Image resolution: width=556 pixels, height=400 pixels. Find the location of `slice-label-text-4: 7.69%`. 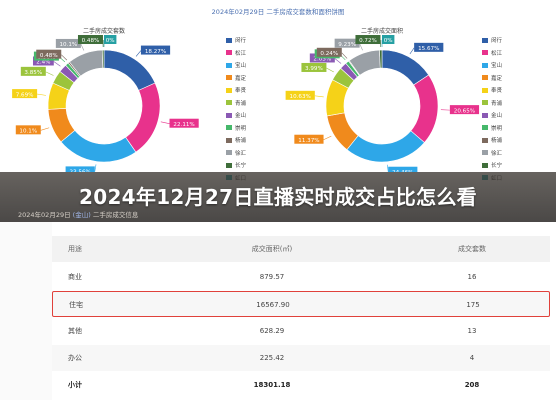

slice-label-text-4: 7.69% is located at coordinates (25, 95).